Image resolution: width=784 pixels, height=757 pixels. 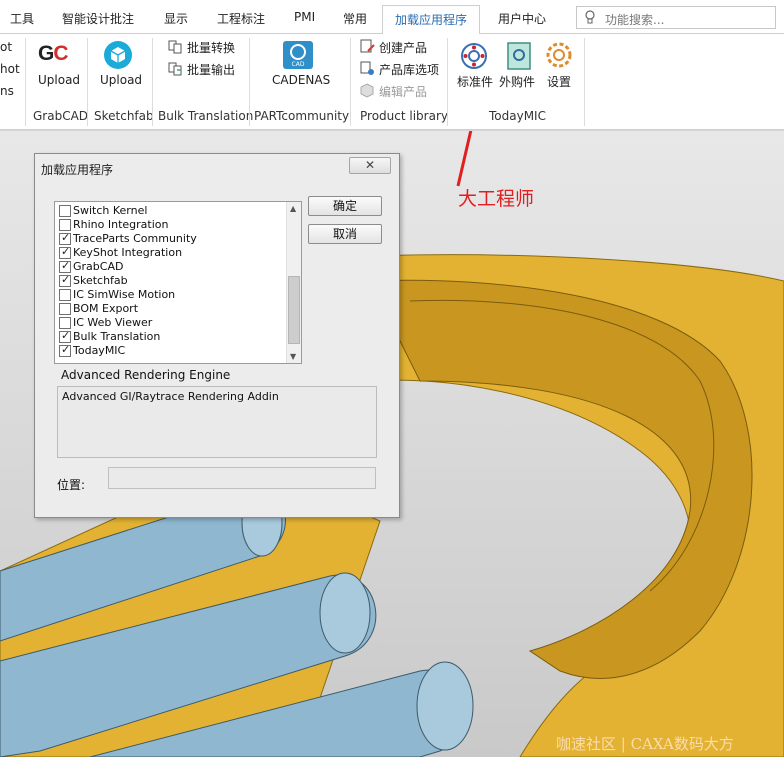 What do you see at coordinates (118, 55) in the screenshot?
I see `sketchfab-logo-icon` at bounding box center [118, 55].